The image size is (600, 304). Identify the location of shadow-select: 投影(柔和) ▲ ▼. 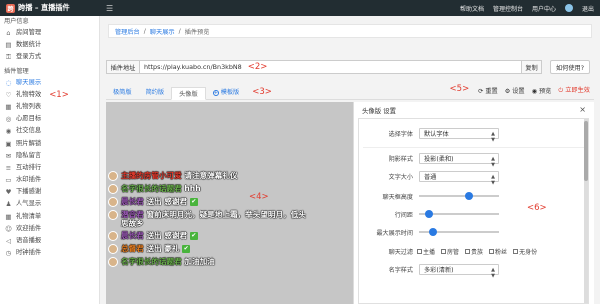
(459, 160).